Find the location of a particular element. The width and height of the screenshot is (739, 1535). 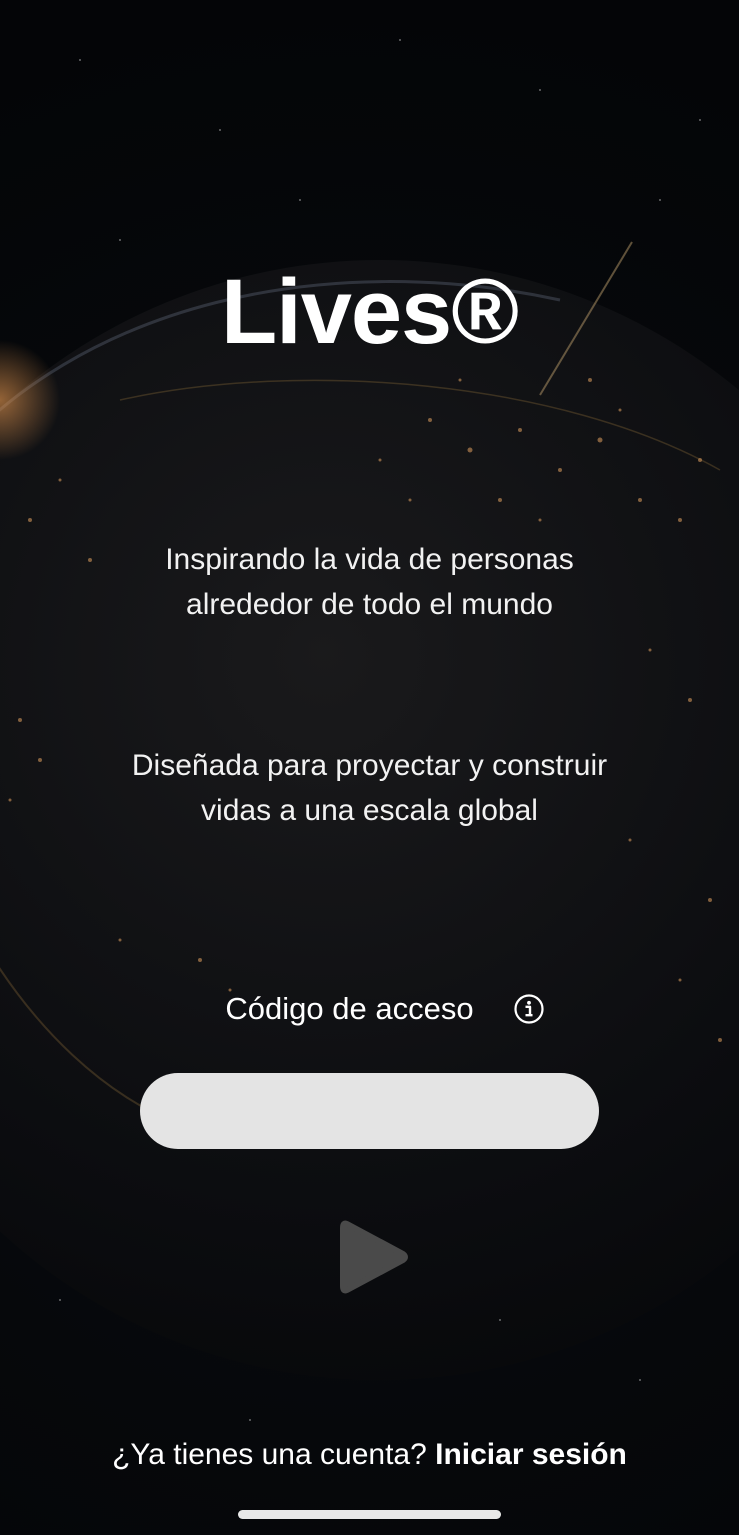

play-icon is located at coordinates (374, 1257).